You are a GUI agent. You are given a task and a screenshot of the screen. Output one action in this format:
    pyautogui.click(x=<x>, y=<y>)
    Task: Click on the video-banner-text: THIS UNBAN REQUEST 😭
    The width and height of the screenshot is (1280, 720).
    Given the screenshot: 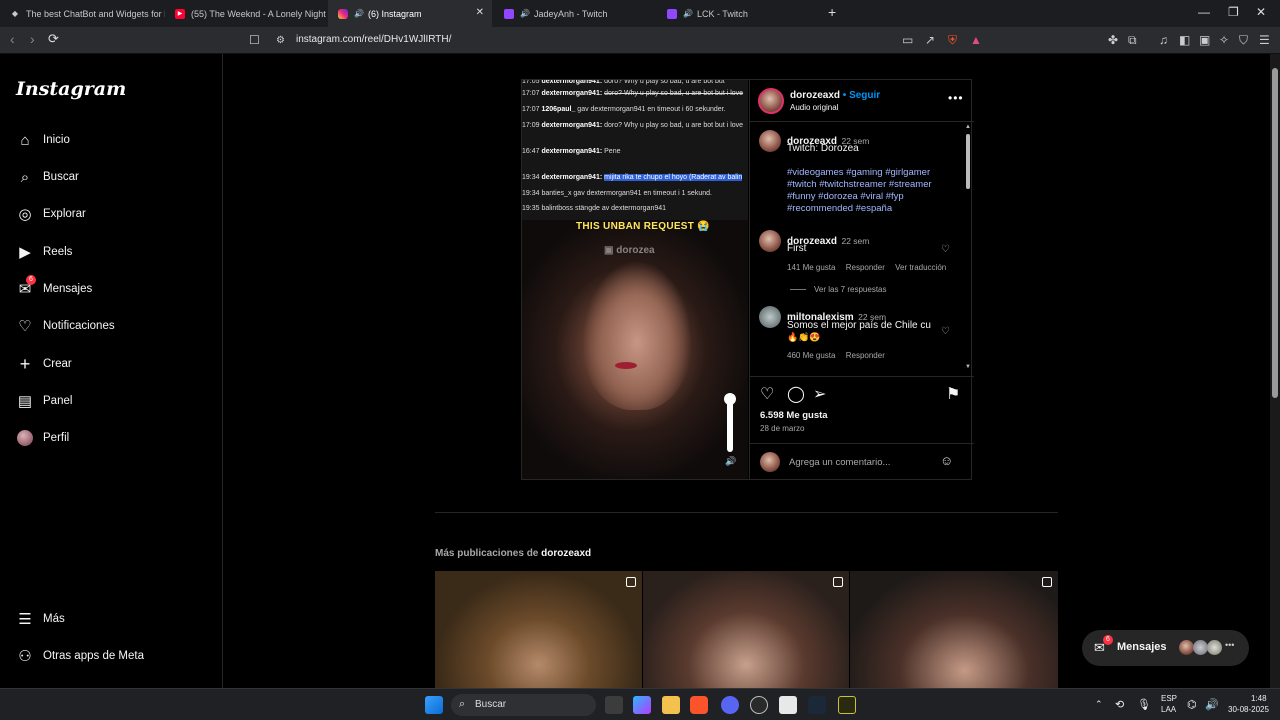 What is the action you would take?
    pyautogui.click(x=643, y=226)
    